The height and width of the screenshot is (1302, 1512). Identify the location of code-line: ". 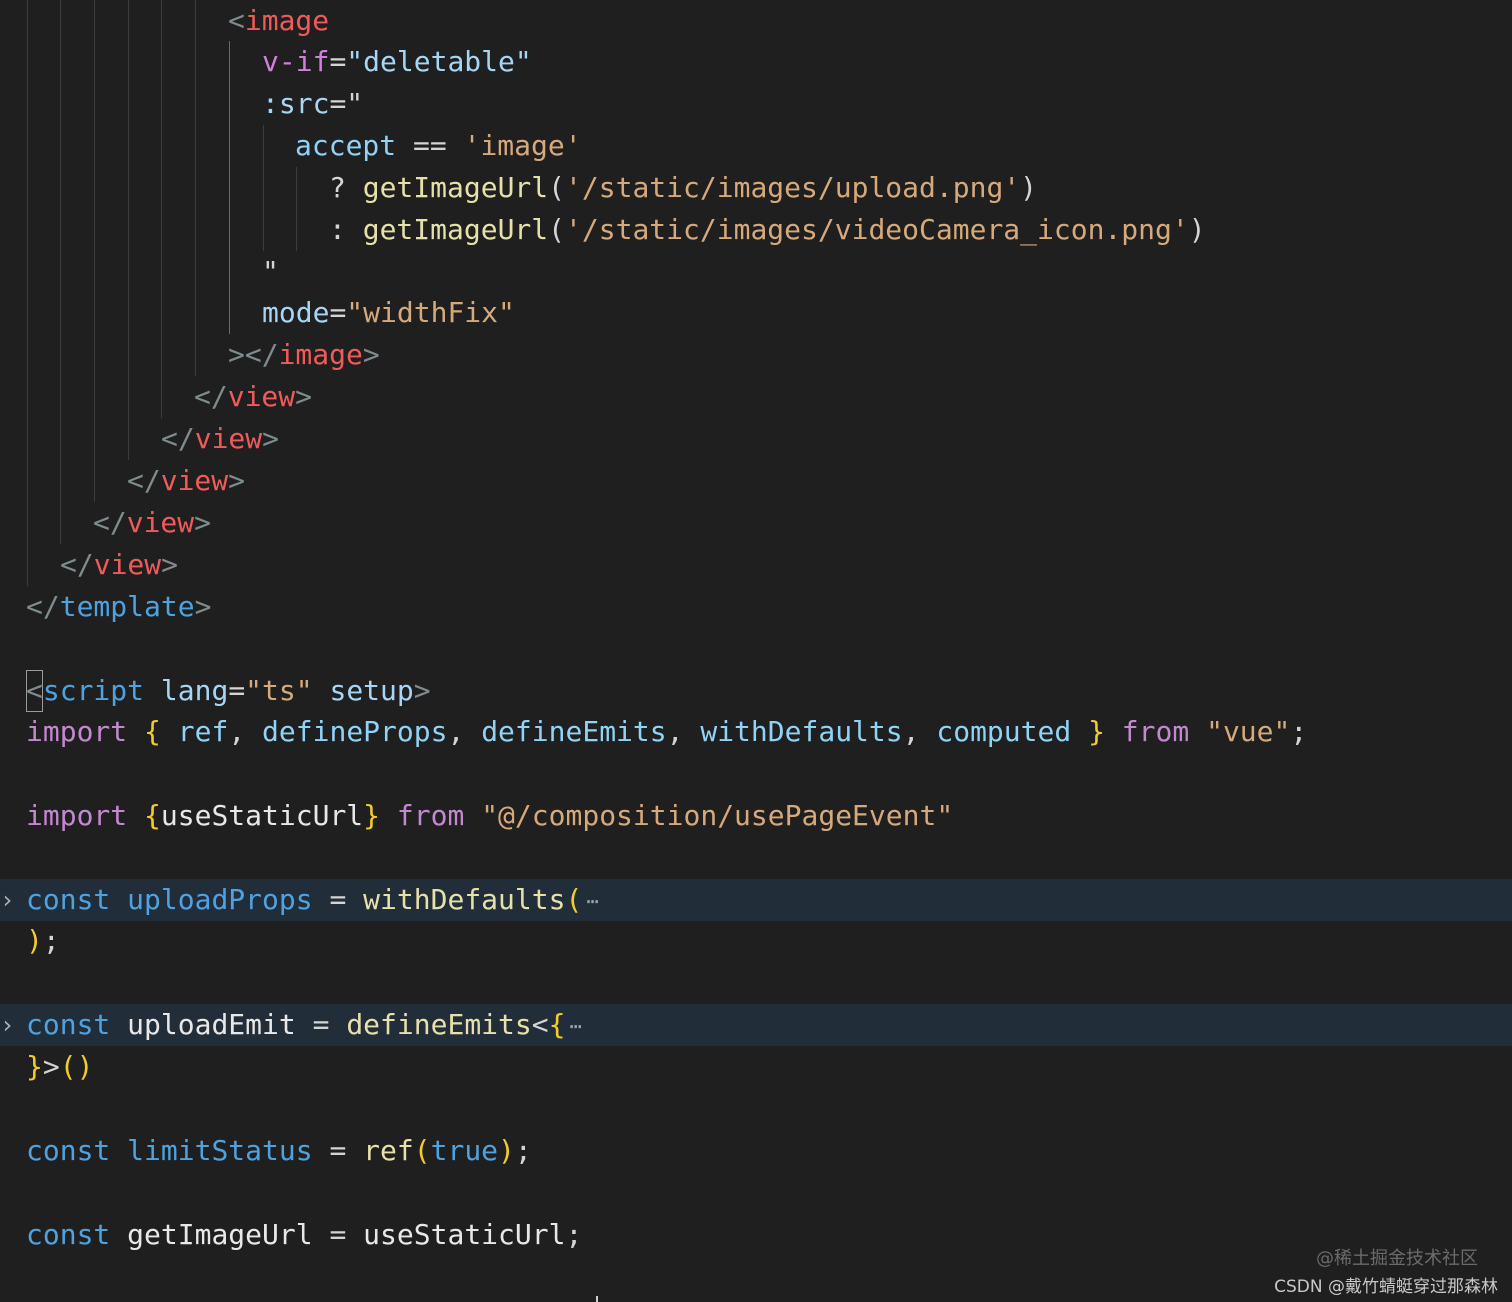
(756, 272).